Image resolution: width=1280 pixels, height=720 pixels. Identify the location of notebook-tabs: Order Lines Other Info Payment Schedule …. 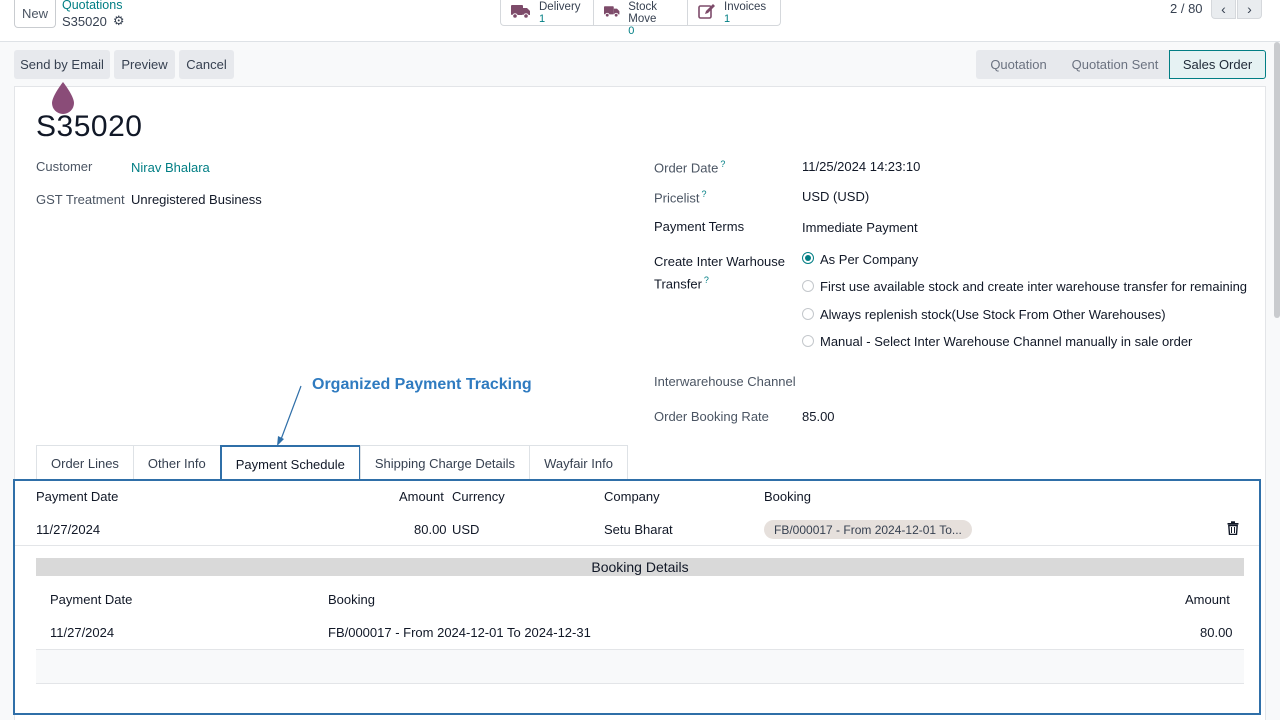
(332, 463).